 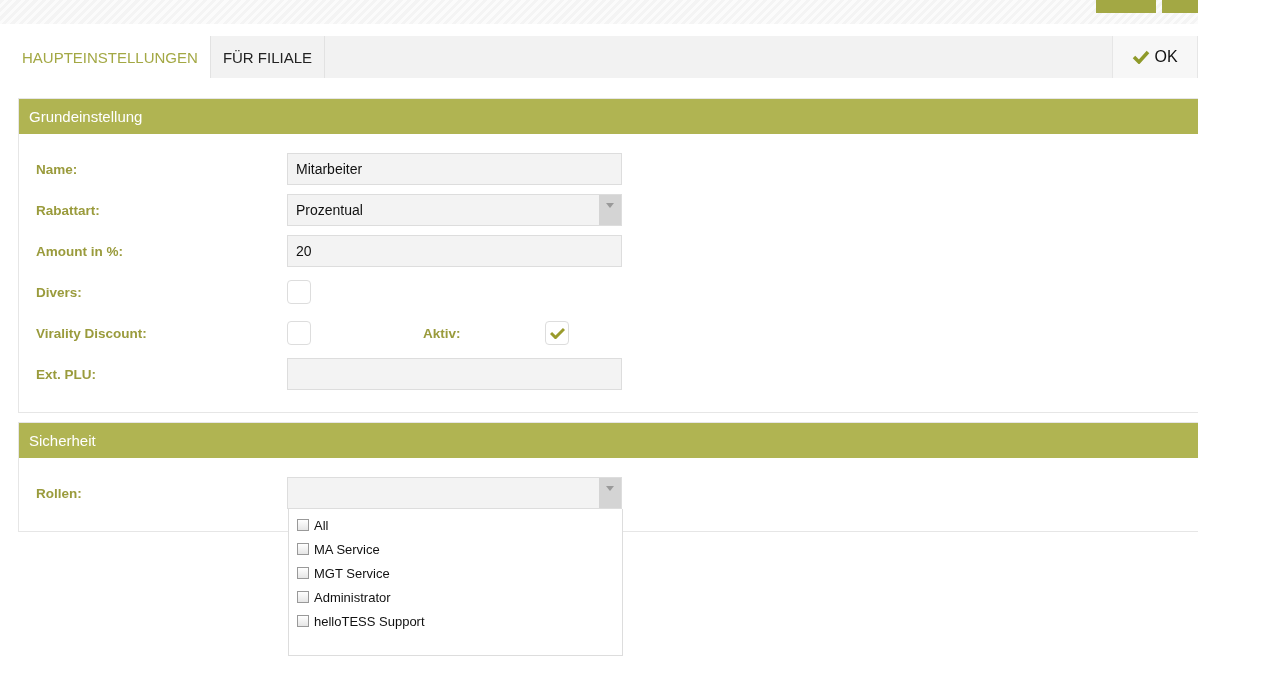 I want to click on select-field: Prozentual, so click(x=454, y=210).